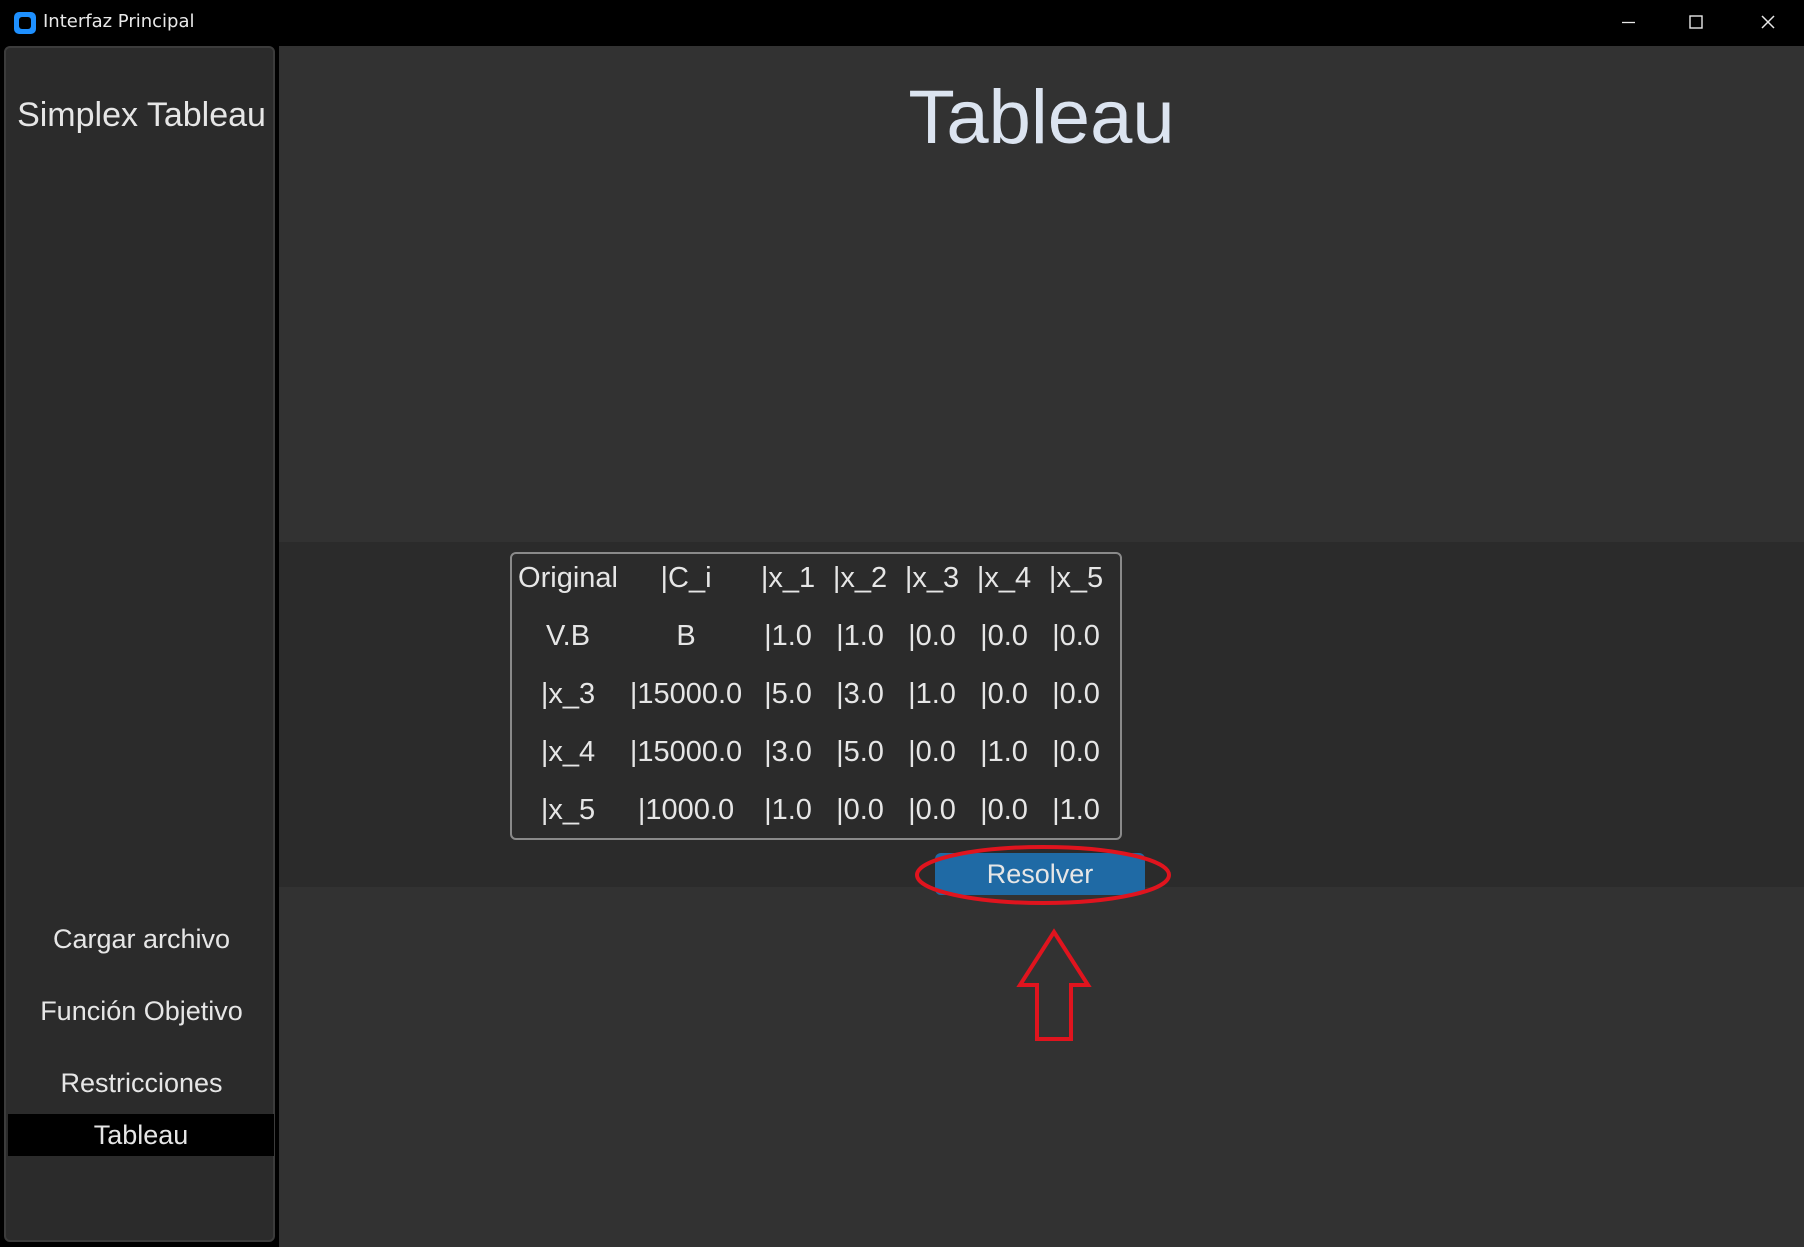 This screenshot has width=1804, height=1247. Describe the element at coordinates (141, 115) in the screenshot. I see `sidebar-title: Simplex Tableau` at that location.